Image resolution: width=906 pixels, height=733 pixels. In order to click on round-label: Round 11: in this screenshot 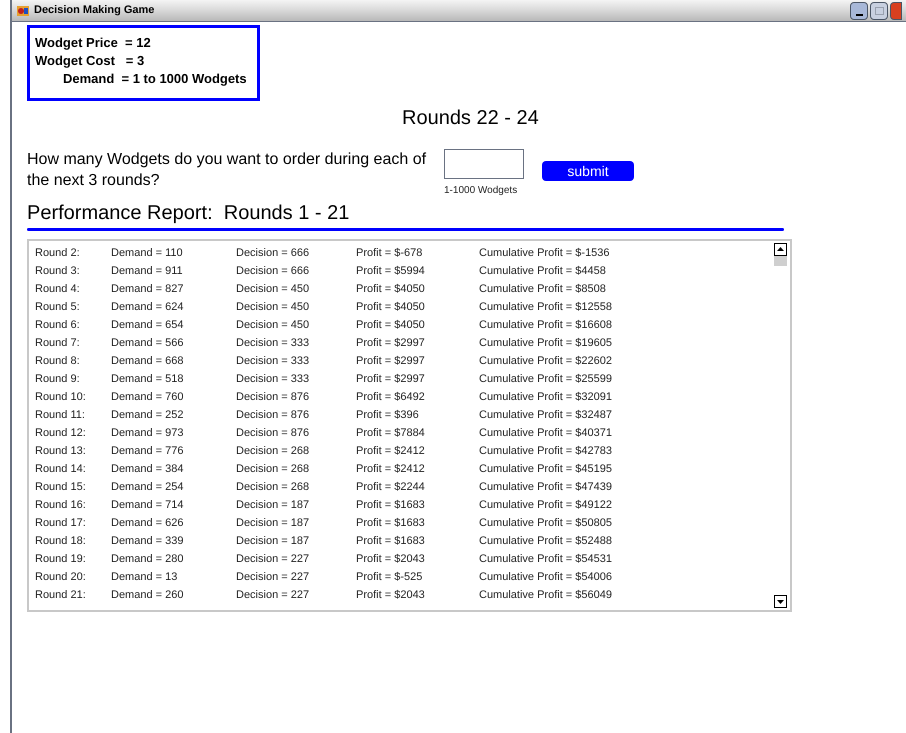, I will do `click(60, 415)`.